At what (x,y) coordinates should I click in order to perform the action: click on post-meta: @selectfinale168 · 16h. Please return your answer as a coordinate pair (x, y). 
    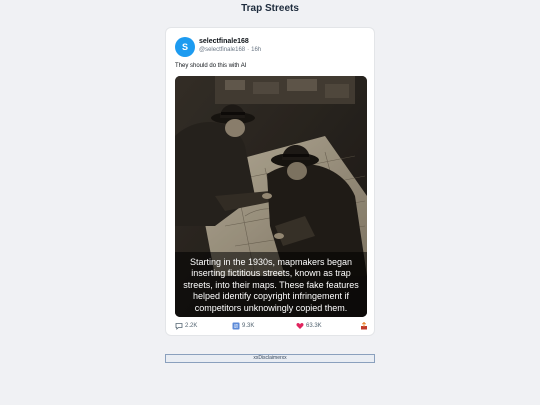
    Looking at the image, I should click on (230, 50).